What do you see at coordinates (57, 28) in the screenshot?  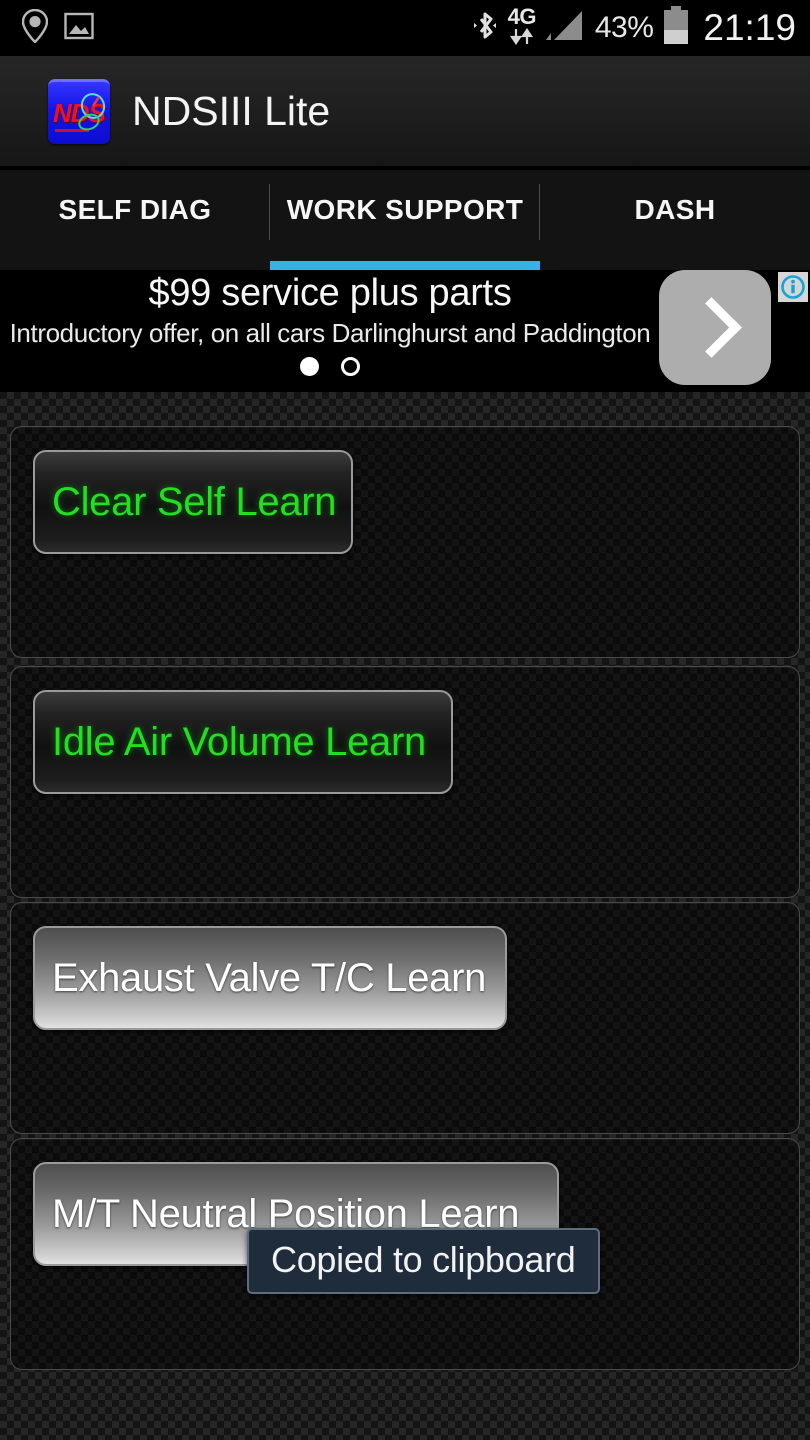 I see `status-bar-left-icons` at bounding box center [57, 28].